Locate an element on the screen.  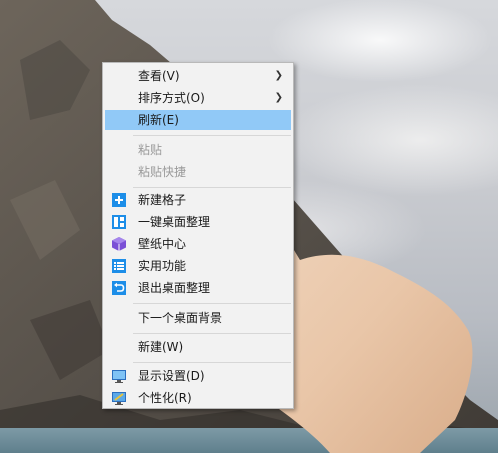
menu-item-exit-organize: 退出桌面整理 is located at coordinates (198, 288).